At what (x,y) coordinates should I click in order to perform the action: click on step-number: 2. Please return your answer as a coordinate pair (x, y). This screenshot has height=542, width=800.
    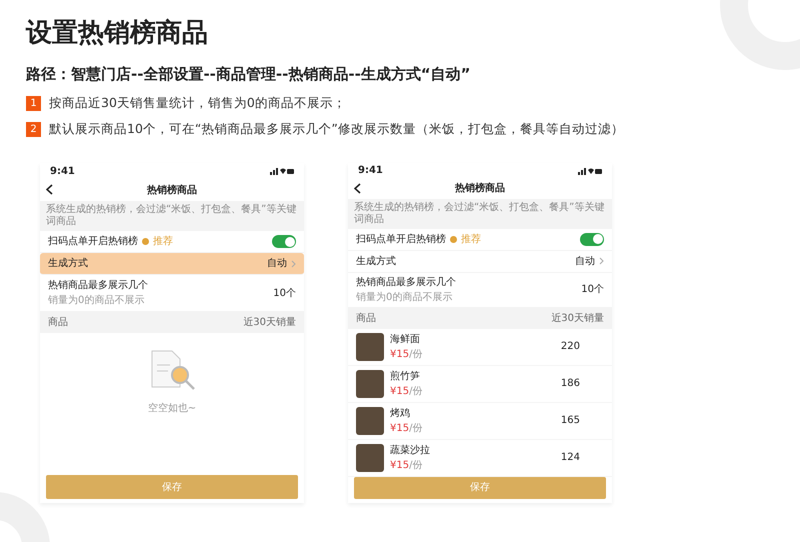
    Looking at the image, I should click on (33, 130).